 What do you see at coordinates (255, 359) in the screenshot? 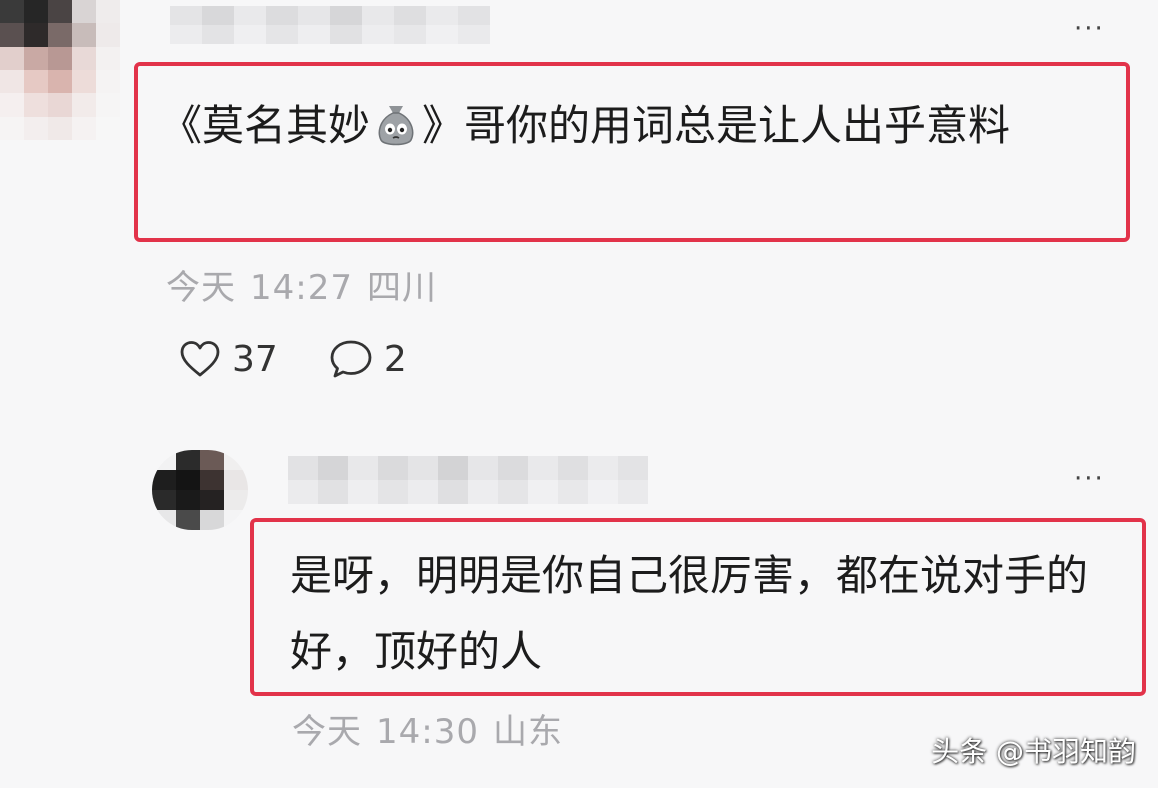
I see `like-count: 37` at bounding box center [255, 359].